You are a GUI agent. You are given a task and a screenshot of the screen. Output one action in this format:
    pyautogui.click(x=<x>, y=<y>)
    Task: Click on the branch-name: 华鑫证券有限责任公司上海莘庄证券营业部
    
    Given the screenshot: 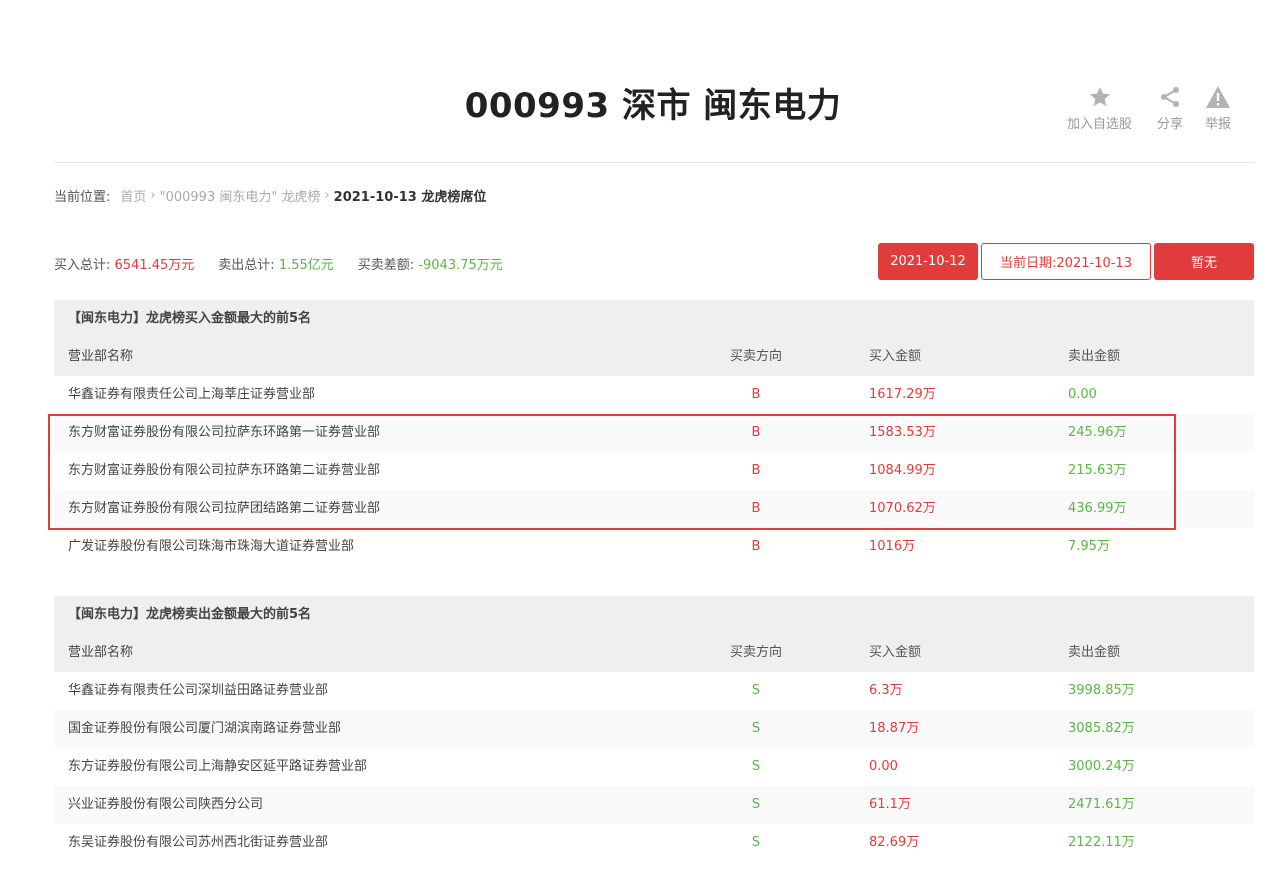 What is the action you would take?
    pyautogui.click(x=191, y=395)
    